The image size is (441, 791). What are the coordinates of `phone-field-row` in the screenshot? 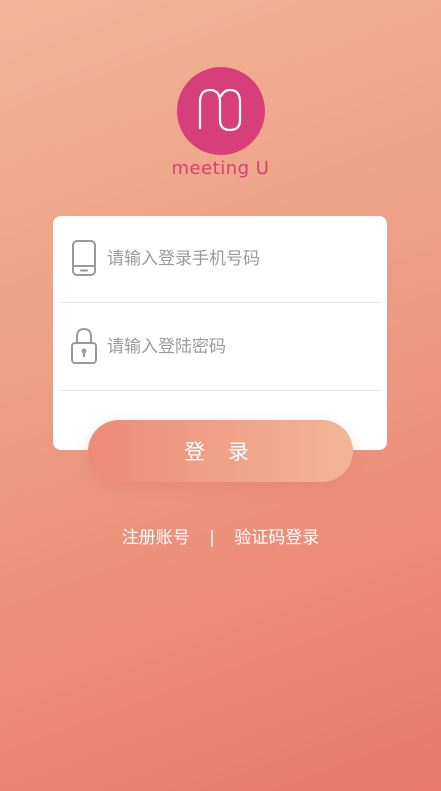 It's located at (220, 259).